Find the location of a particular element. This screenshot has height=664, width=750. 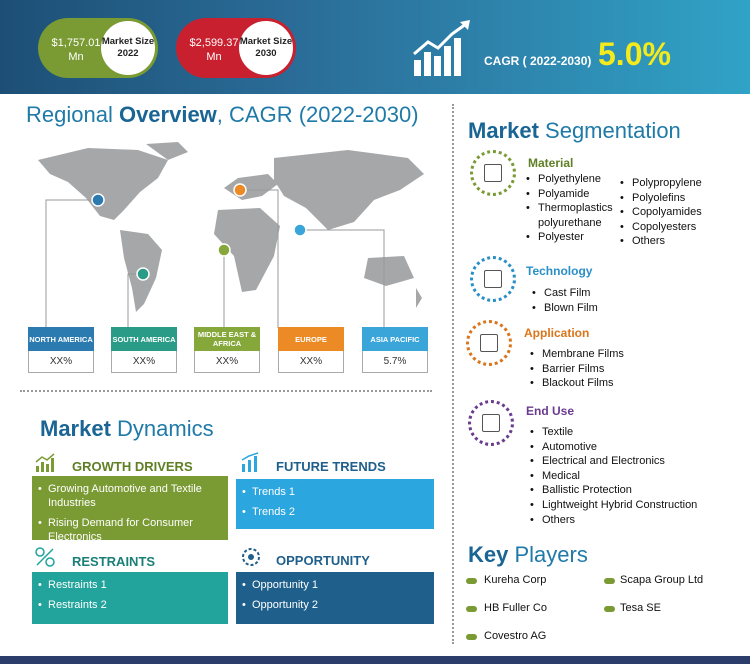

market-size-2030-pill: $2,599.37 Mn Market Size 2030 is located at coordinates (236, 48).